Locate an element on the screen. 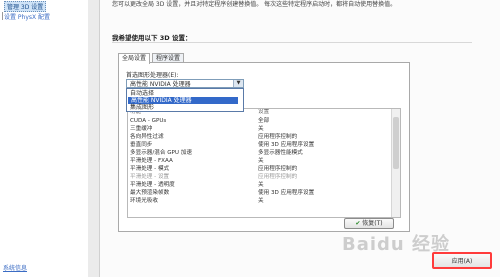  table-row: 三重缓冲 关 is located at coordinates (259, 129).